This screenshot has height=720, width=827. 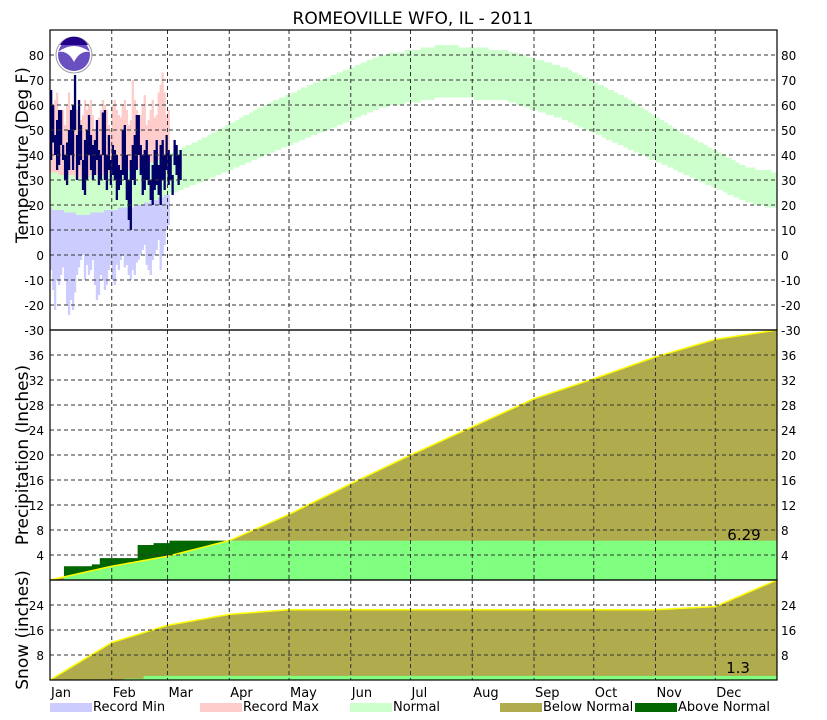 I want to click on temp-tick-label-right: 30, so click(x=788, y=181).